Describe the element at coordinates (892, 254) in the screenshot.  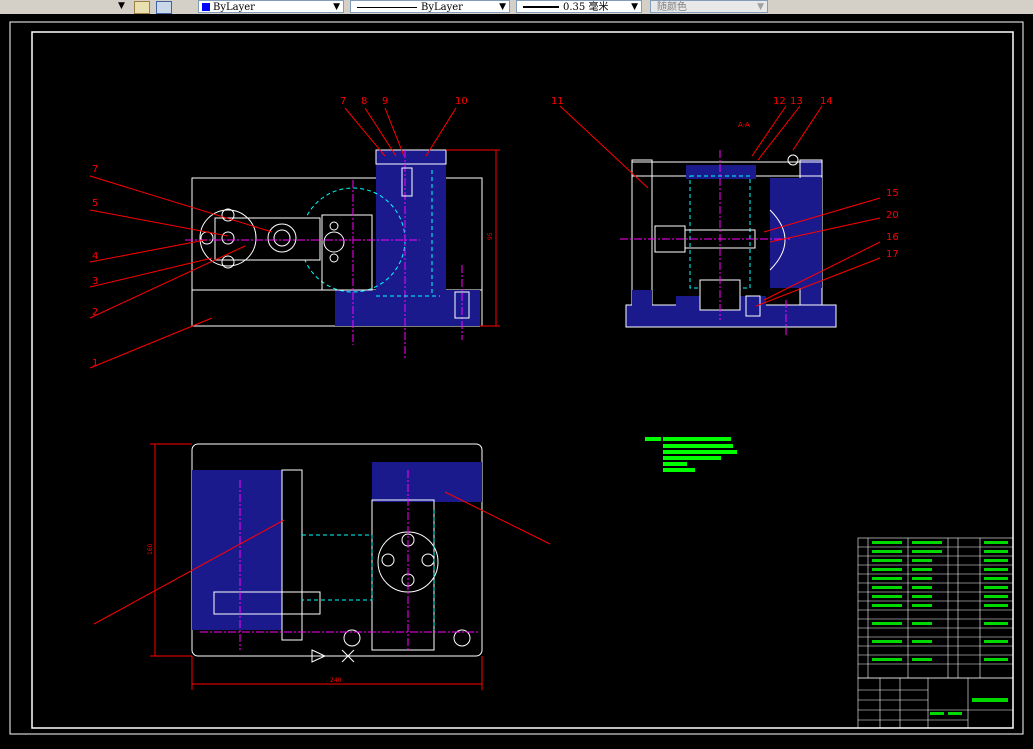
I see `balloon-17: 17` at that location.